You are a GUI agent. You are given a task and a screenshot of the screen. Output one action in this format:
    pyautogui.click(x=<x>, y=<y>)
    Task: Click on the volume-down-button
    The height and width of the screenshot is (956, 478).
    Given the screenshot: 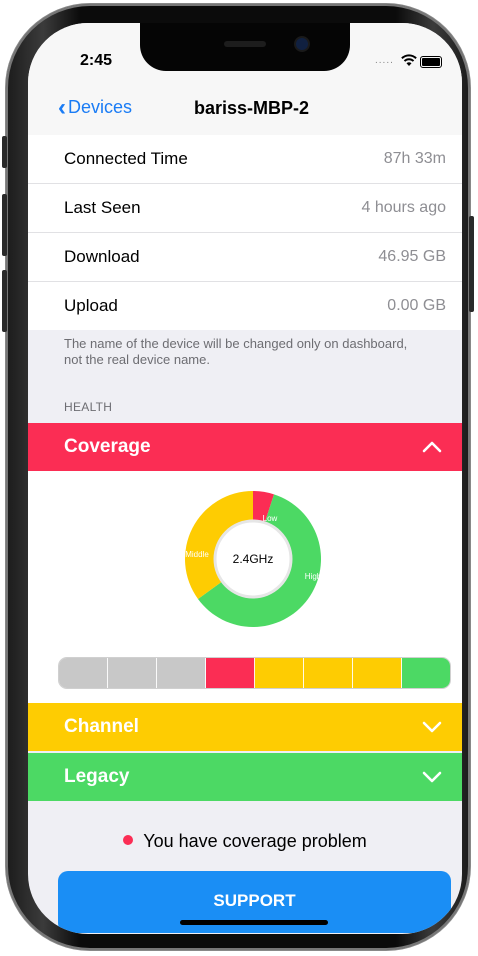 What is the action you would take?
    pyautogui.click(x=4, y=301)
    